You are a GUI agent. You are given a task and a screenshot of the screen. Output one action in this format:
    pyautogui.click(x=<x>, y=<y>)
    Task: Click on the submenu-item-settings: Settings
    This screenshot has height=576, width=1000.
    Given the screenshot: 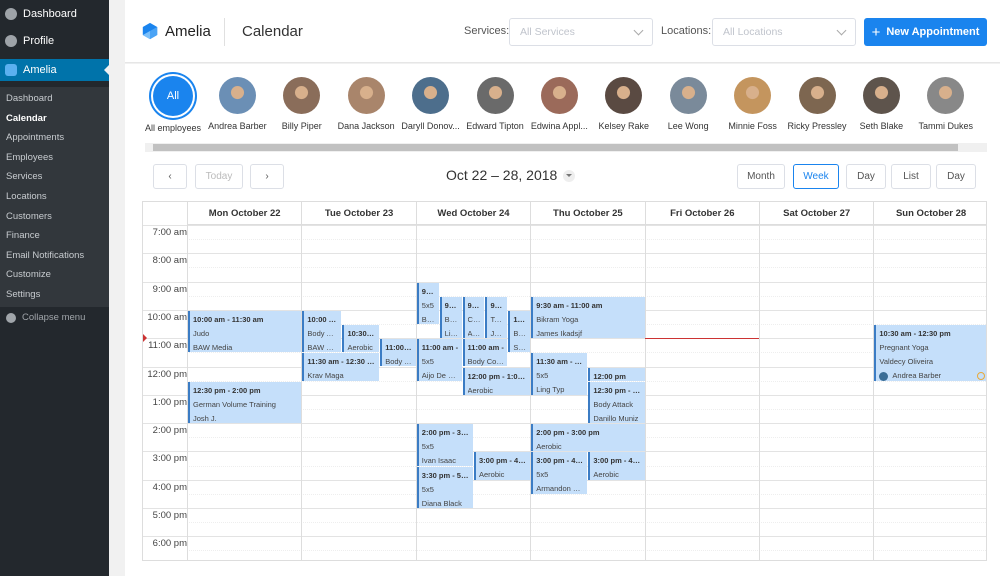 What is the action you would take?
    pyautogui.click(x=54, y=295)
    